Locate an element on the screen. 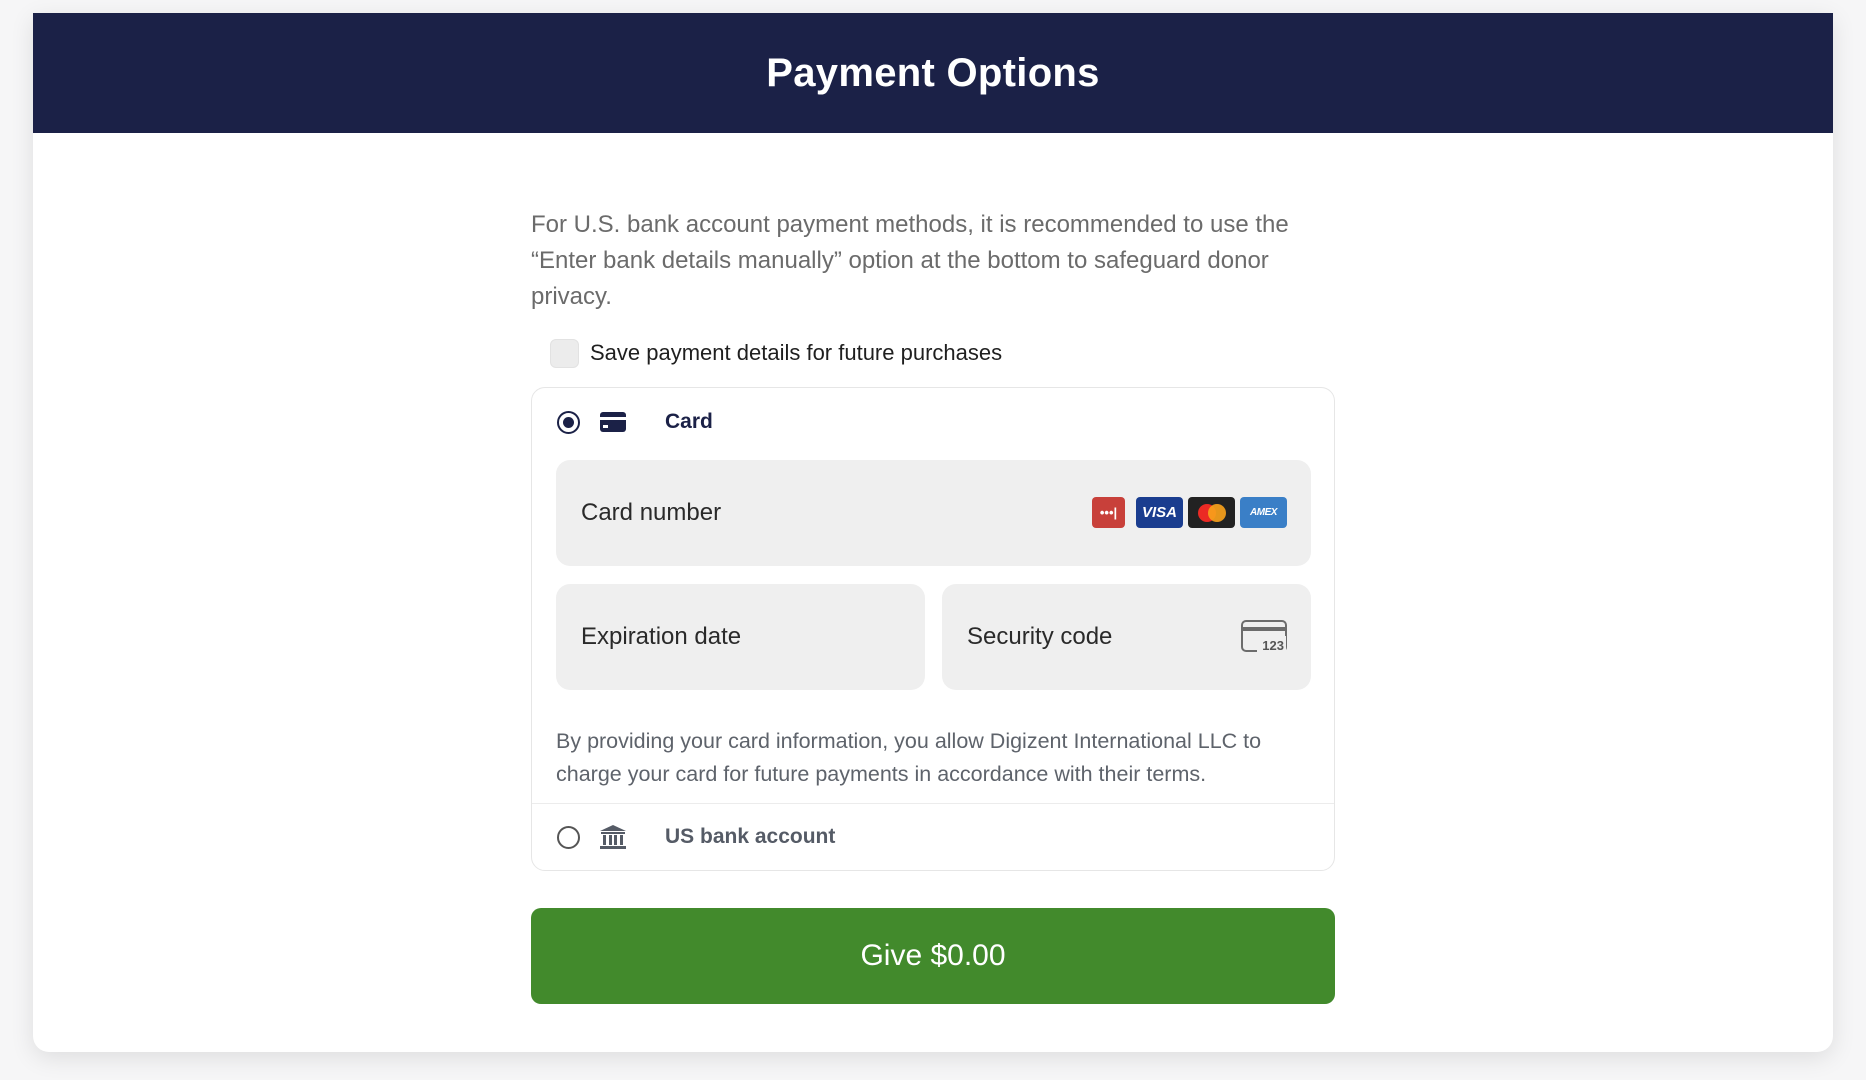 Image resolution: width=1866 pixels, height=1080 pixels. security-code-placeholder: Security code is located at coordinates (1040, 636).